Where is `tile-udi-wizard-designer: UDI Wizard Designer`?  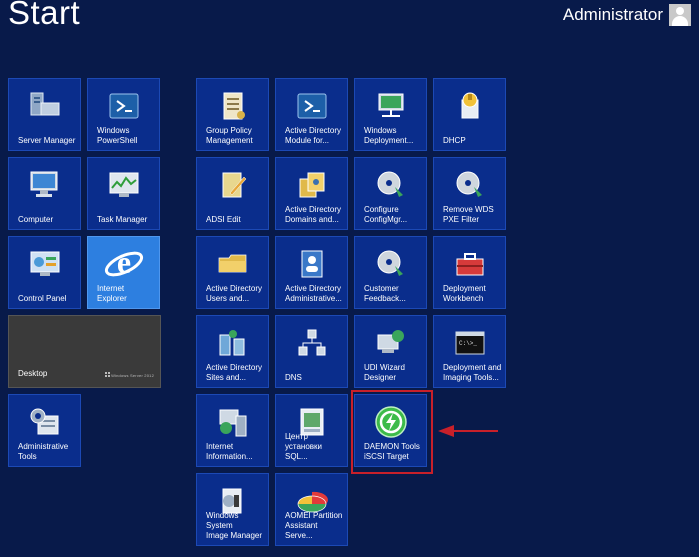 tile-udi-wizard-designer: UDI Wizard Designer is located at coordinates (390, 351).